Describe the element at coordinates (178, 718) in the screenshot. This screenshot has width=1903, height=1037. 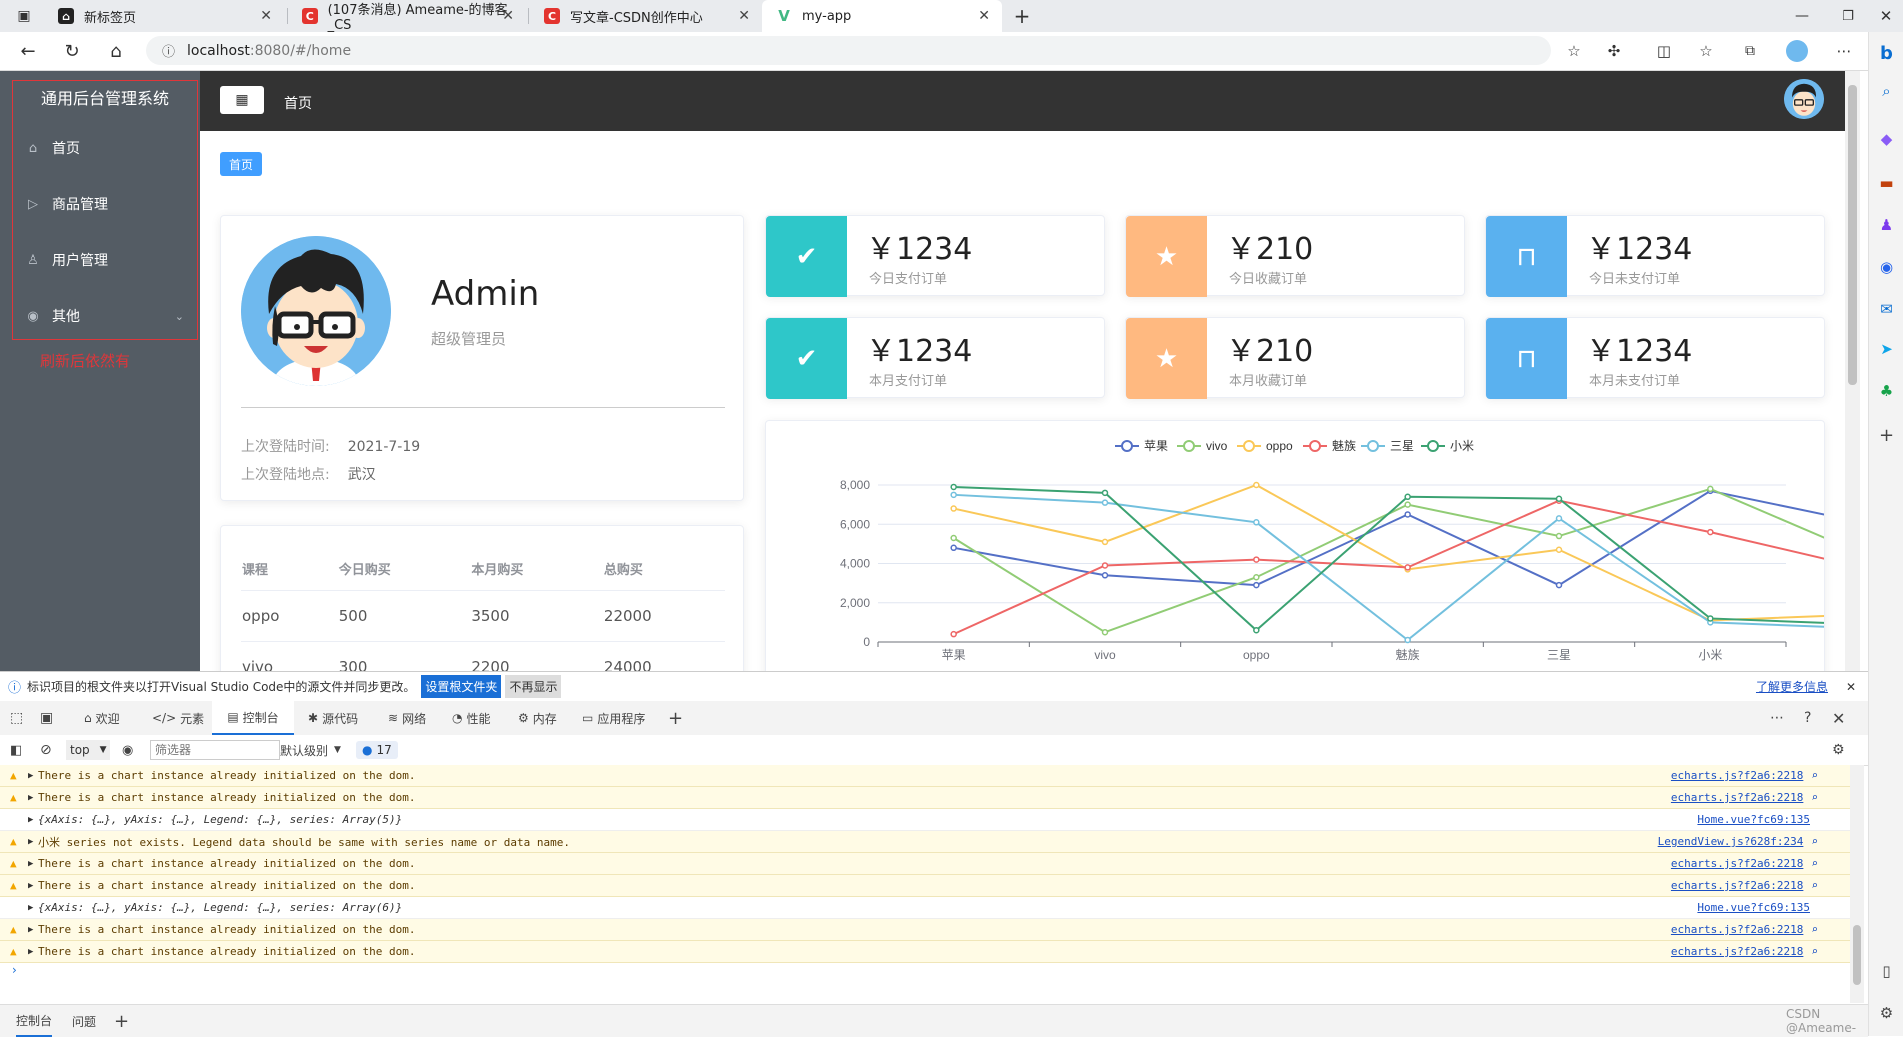
I see `tab-elements: </> 元素` at that location.